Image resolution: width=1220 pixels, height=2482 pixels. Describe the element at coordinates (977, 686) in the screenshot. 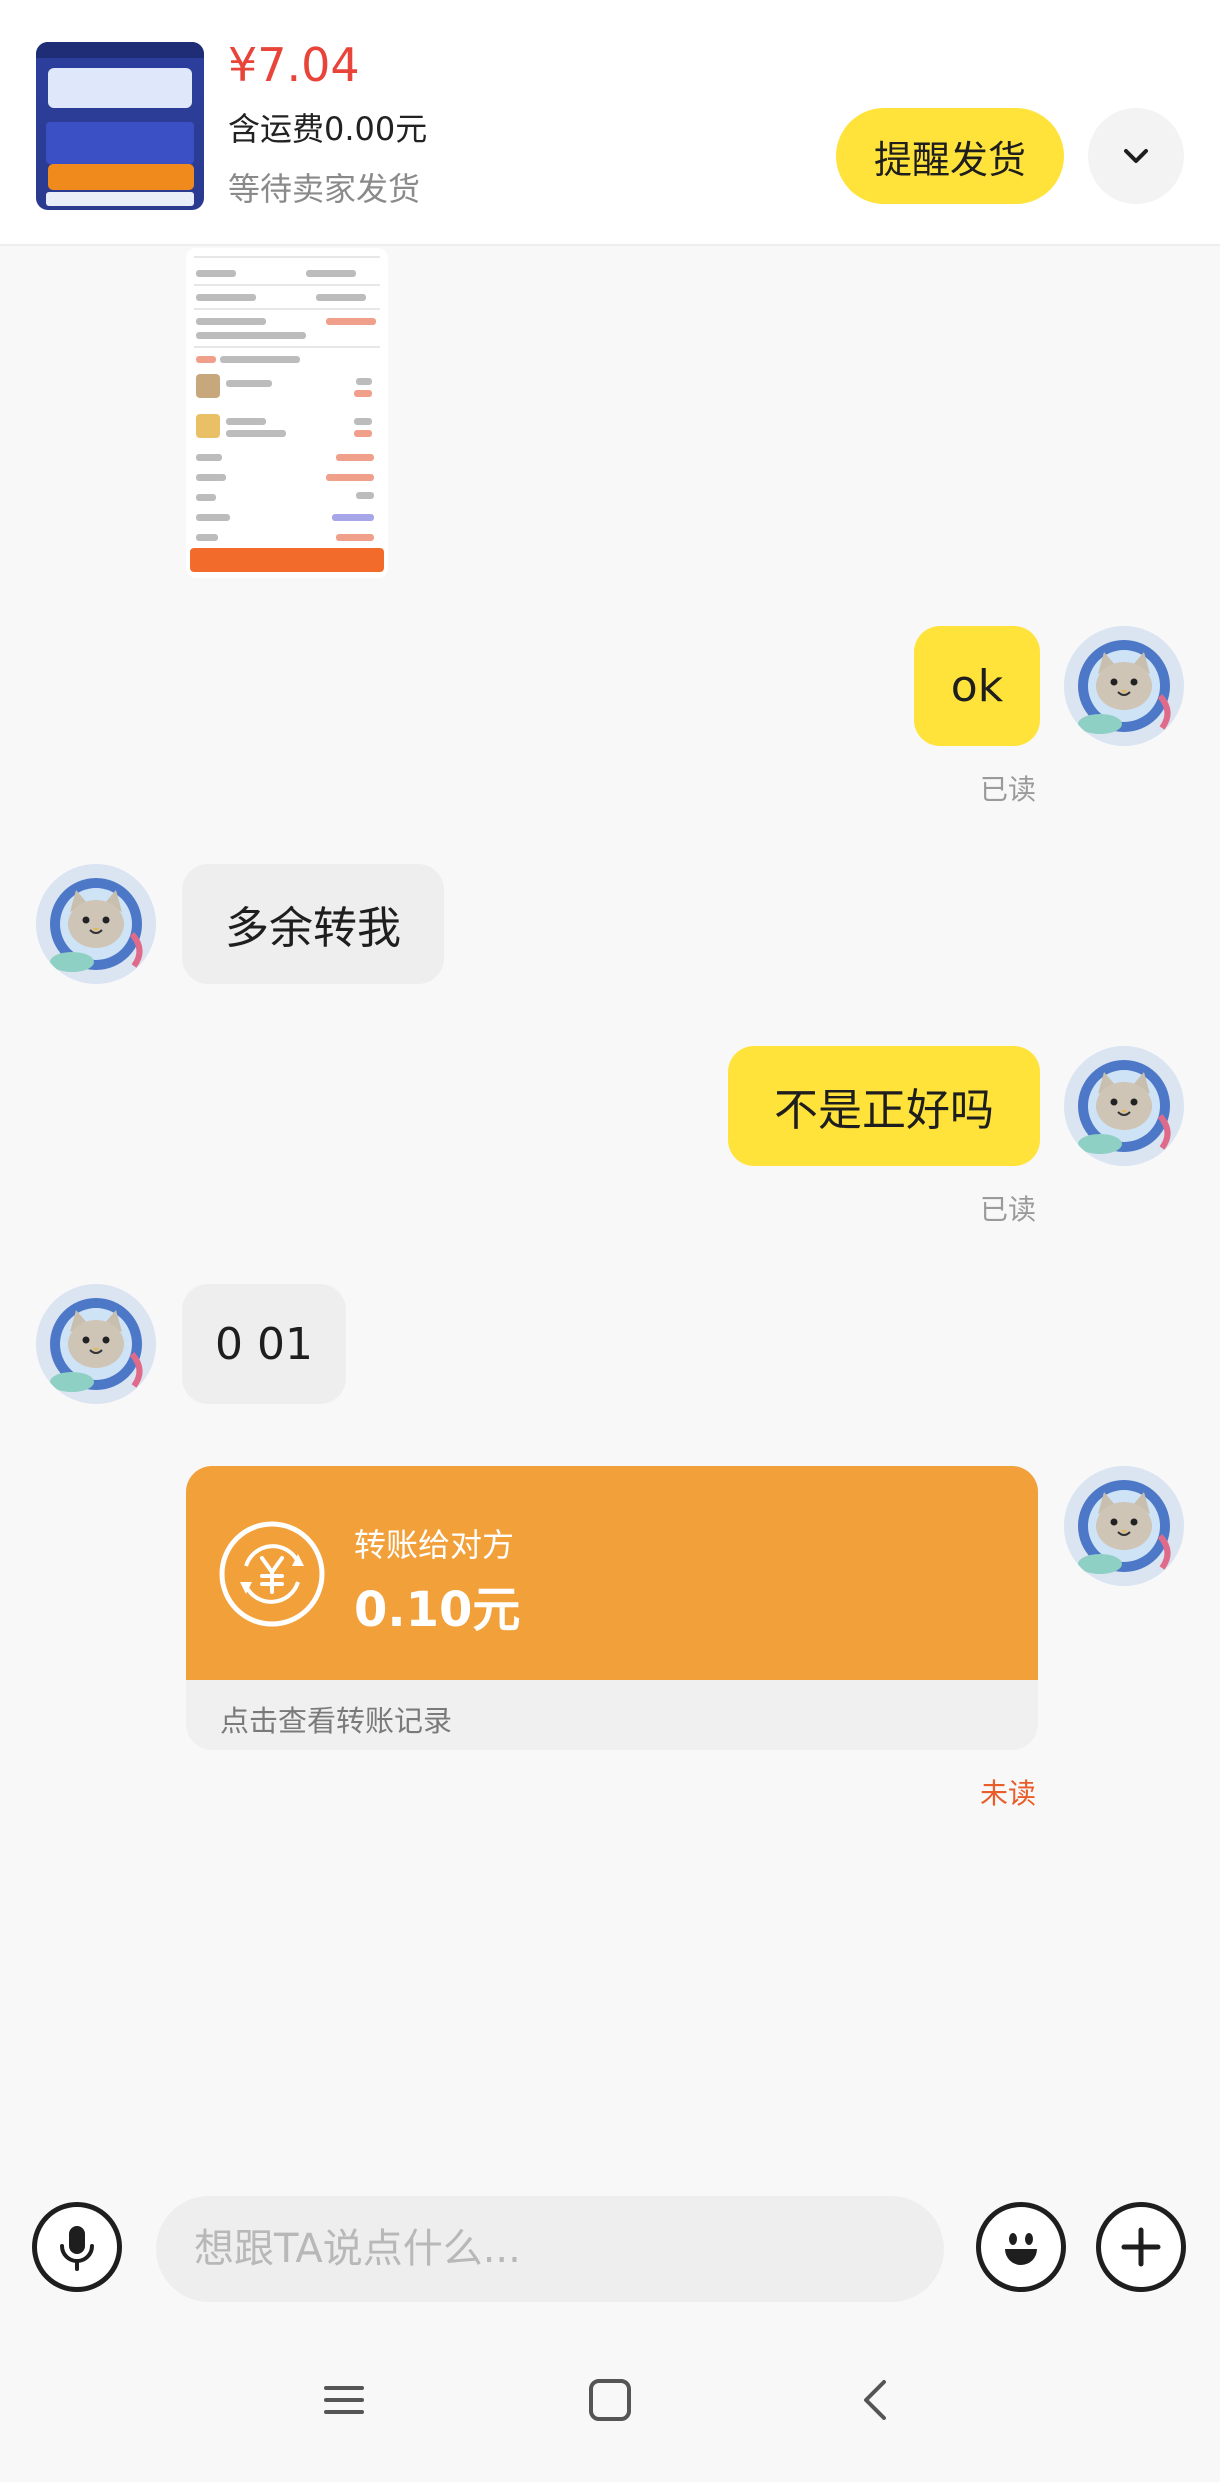

I see `message-bubble-mine: ok` at that location.